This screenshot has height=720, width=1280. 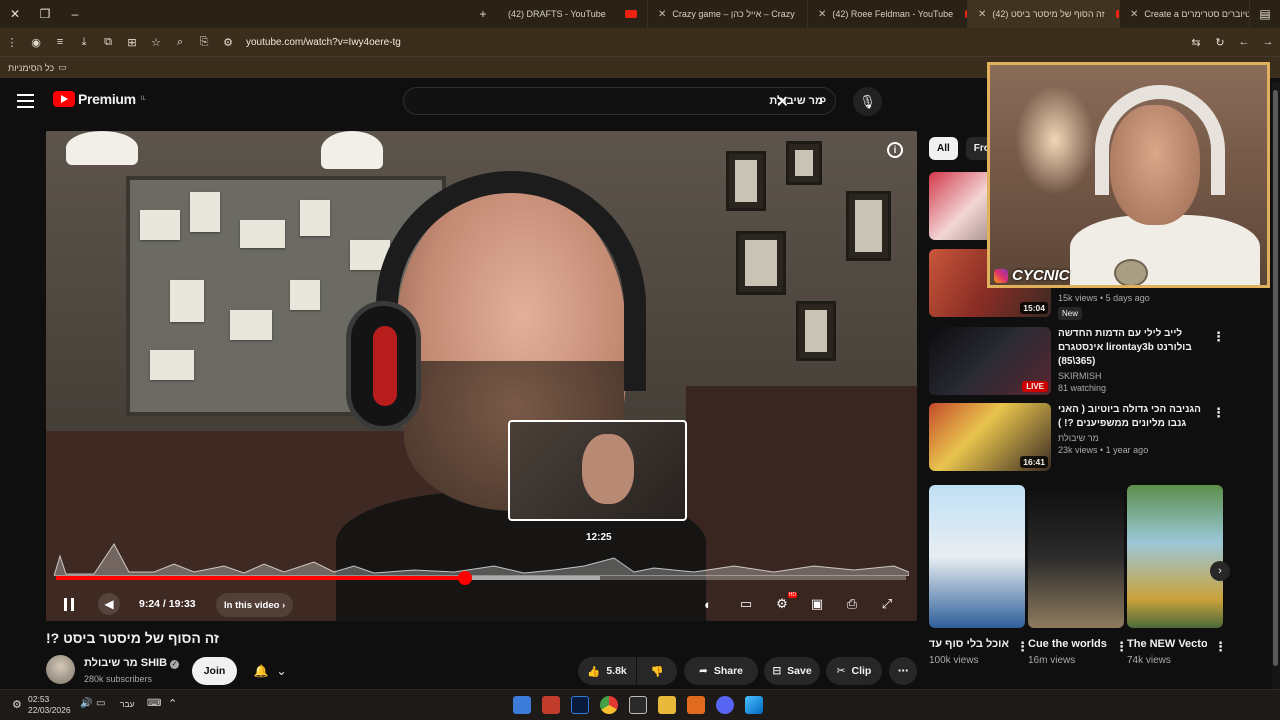 I want to click on volume-tray-icon: 🔊, so click(x=86, y=703).